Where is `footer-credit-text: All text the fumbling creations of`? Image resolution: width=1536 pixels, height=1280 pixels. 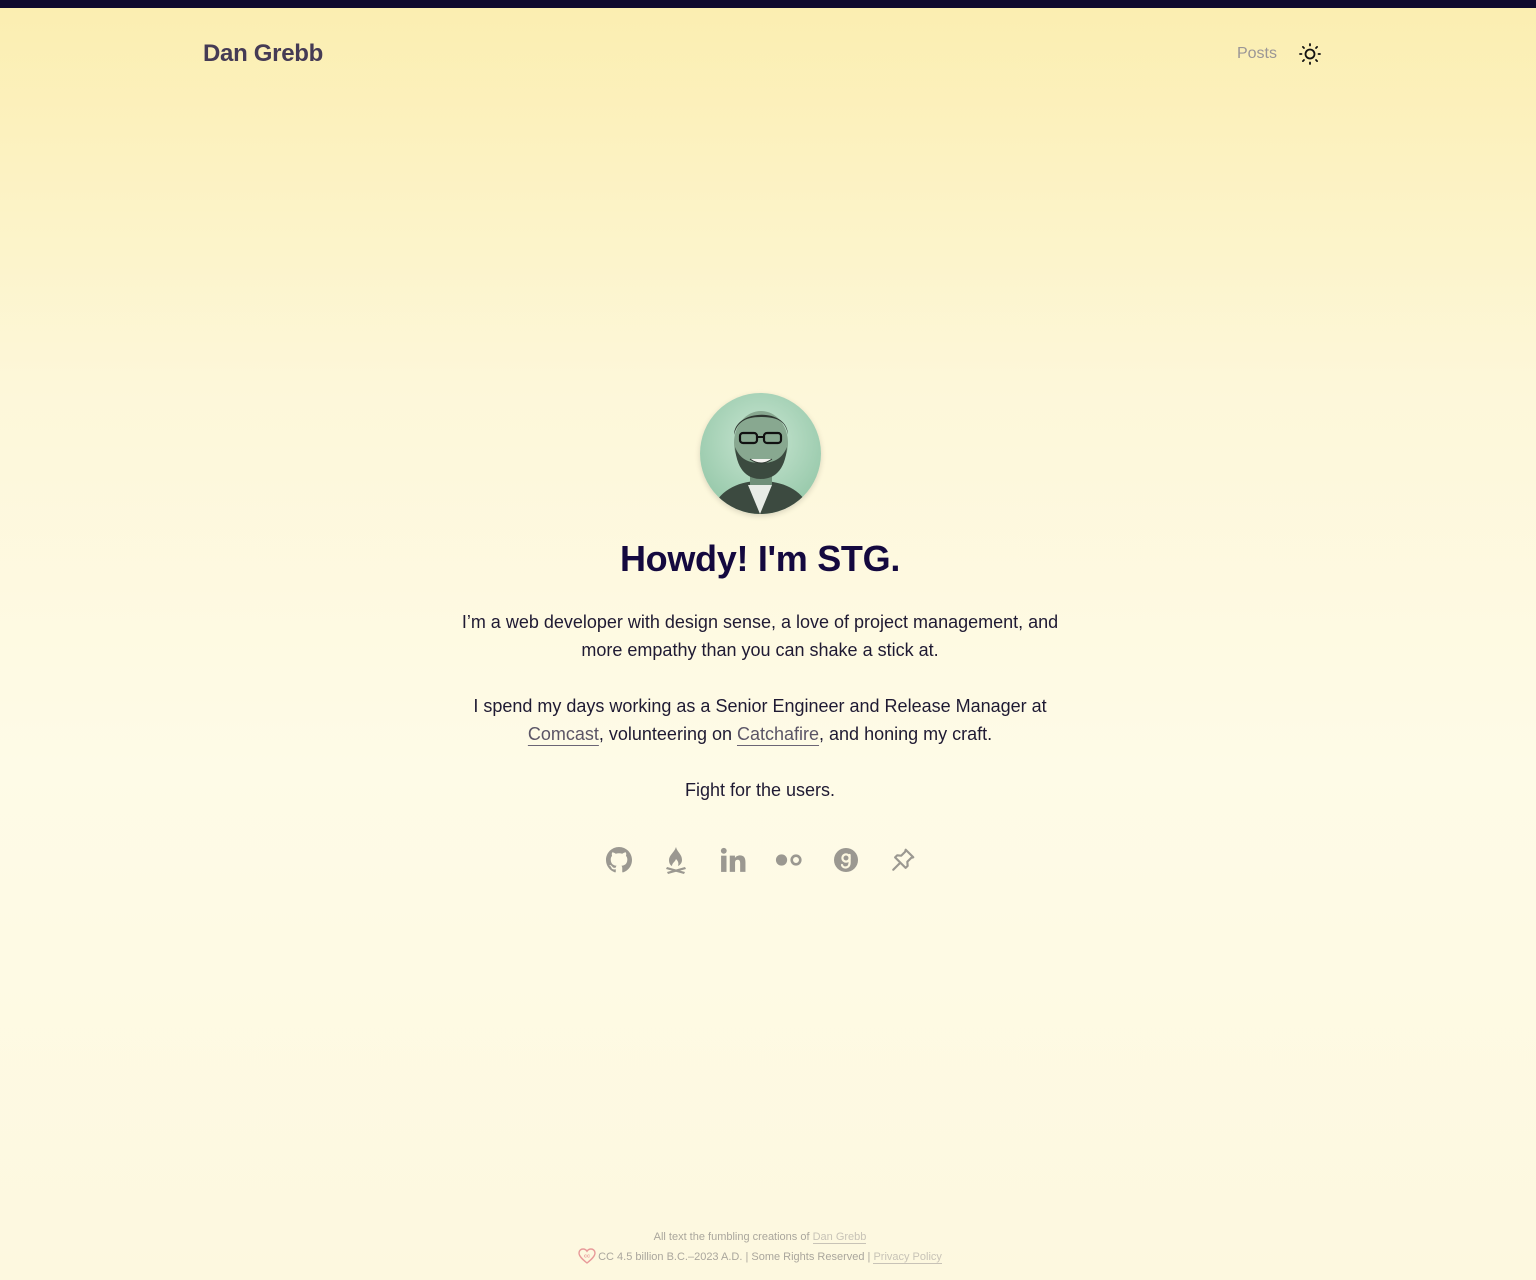 footer-credit-text: All text the fumbling creations of is located at coordinates (733, 1237).